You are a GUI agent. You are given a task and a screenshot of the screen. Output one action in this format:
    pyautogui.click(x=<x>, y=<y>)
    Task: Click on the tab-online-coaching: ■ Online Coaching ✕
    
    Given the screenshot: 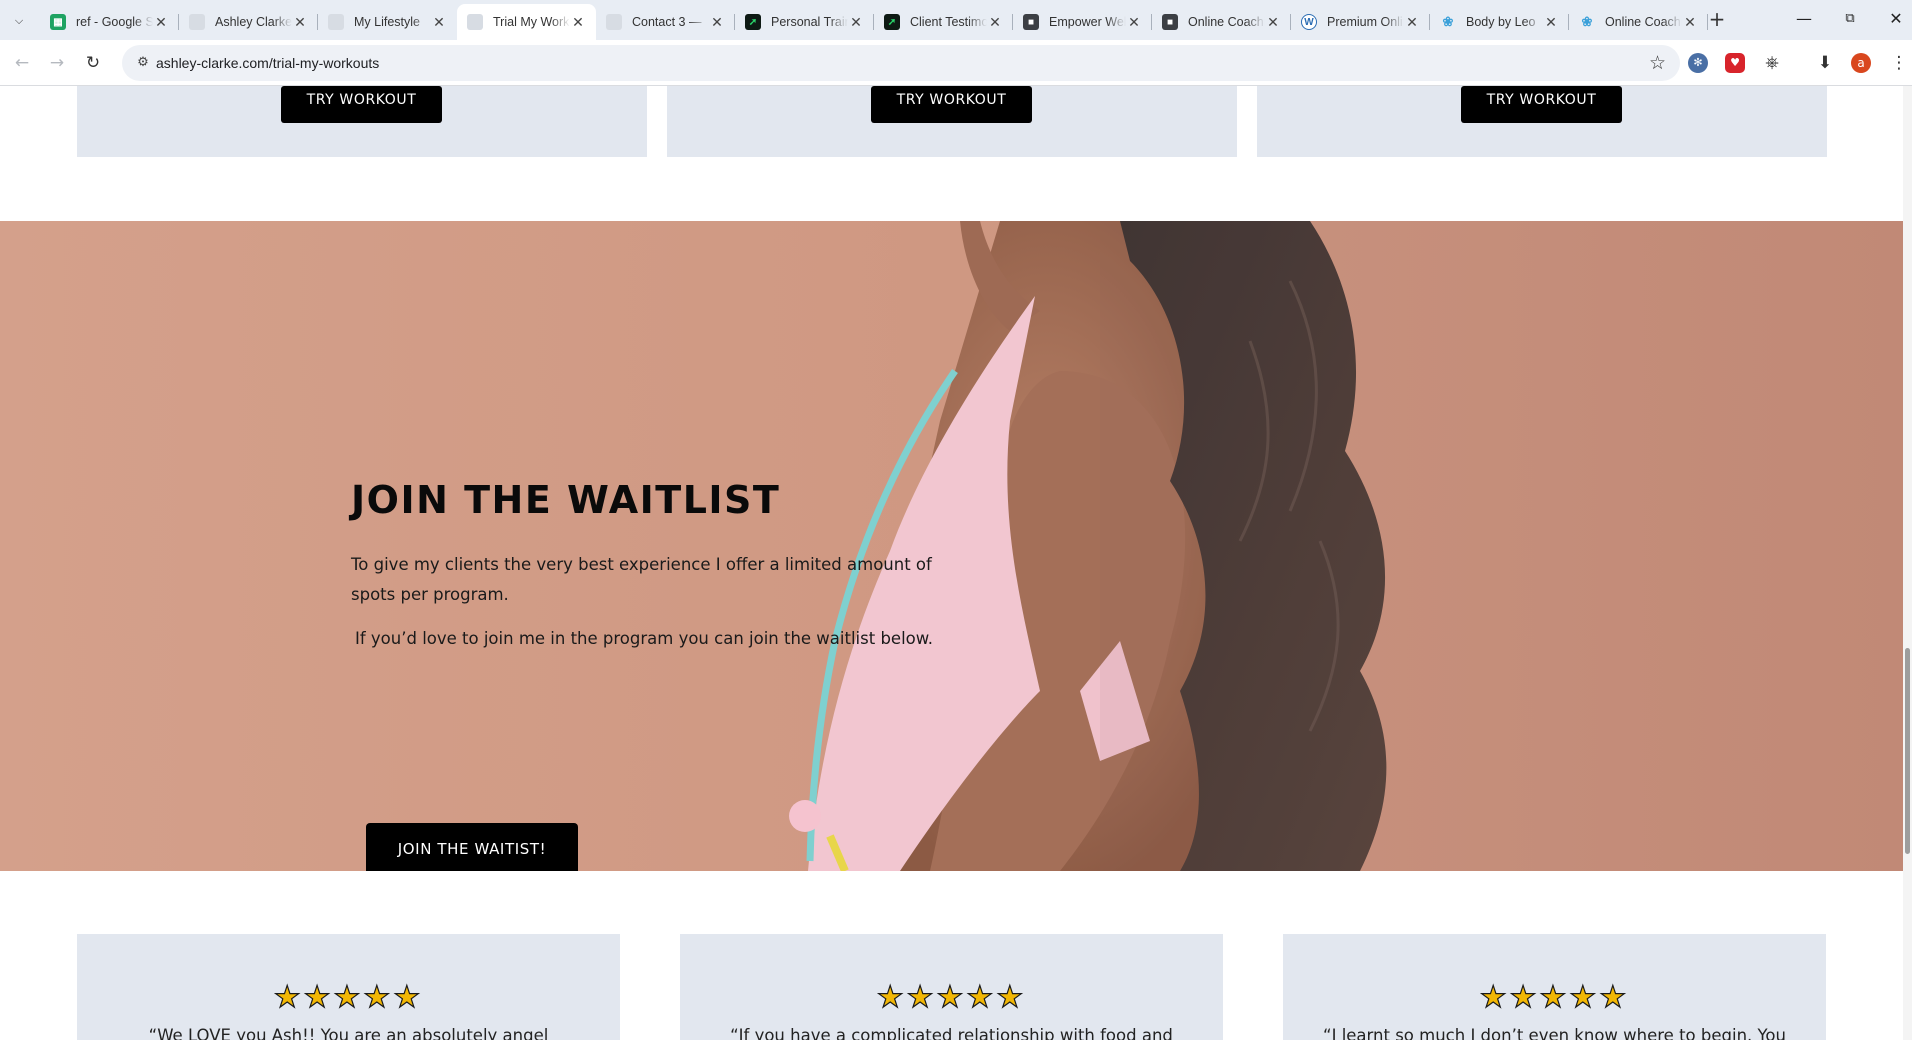 What is the action you would take?
    pyautogui.click(x=1221, y=22)
    